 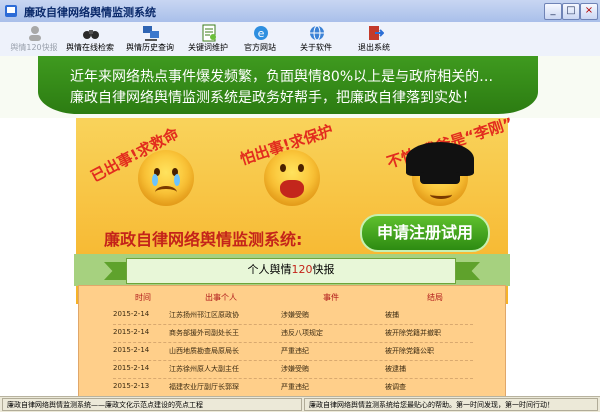 What do you see at coordinates (292, 178) in the screenshot?
I see `screaming-face-icon` at bounding box center [292, 178].